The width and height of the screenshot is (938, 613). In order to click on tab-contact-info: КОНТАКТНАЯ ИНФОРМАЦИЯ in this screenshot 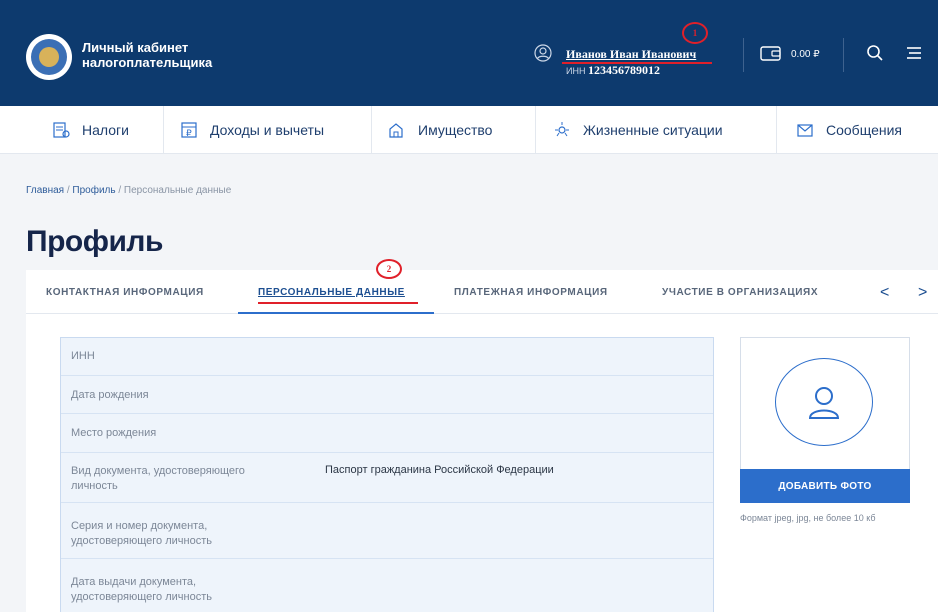, I will do `click(125, 292)`.